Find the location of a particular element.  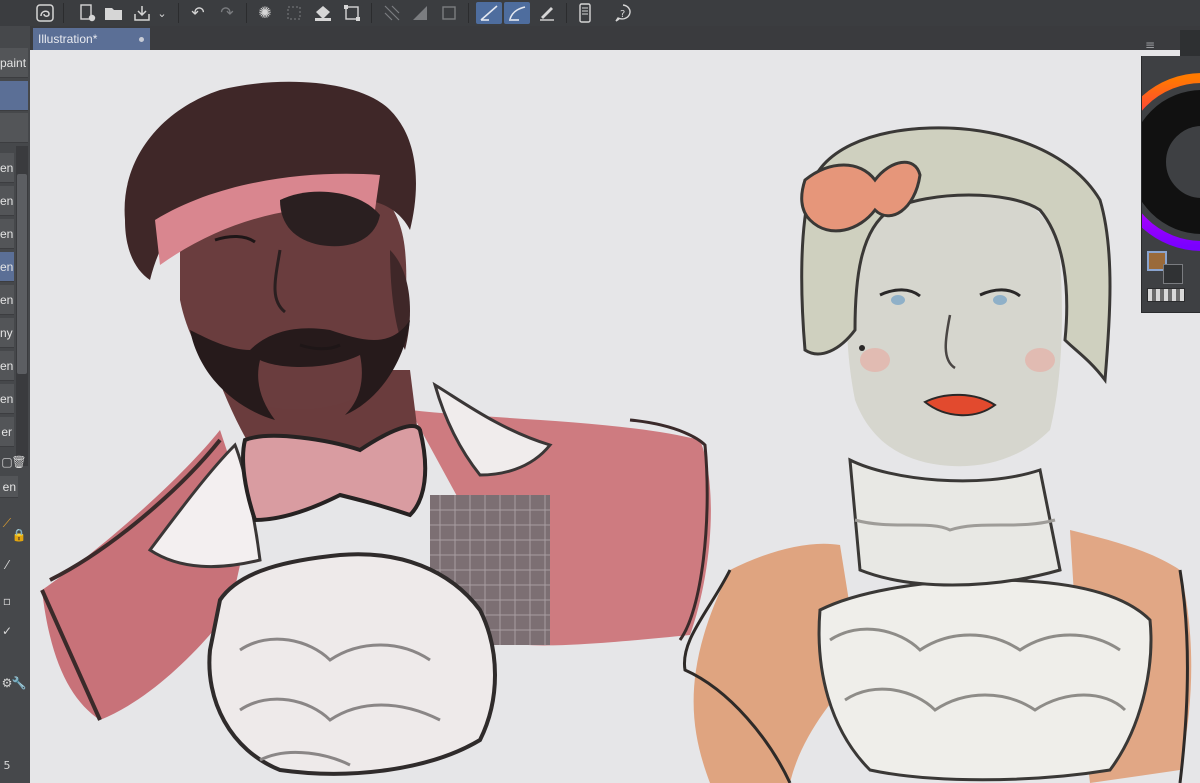

stabilize-icon: ▫ is located at coordinates (7, 601).